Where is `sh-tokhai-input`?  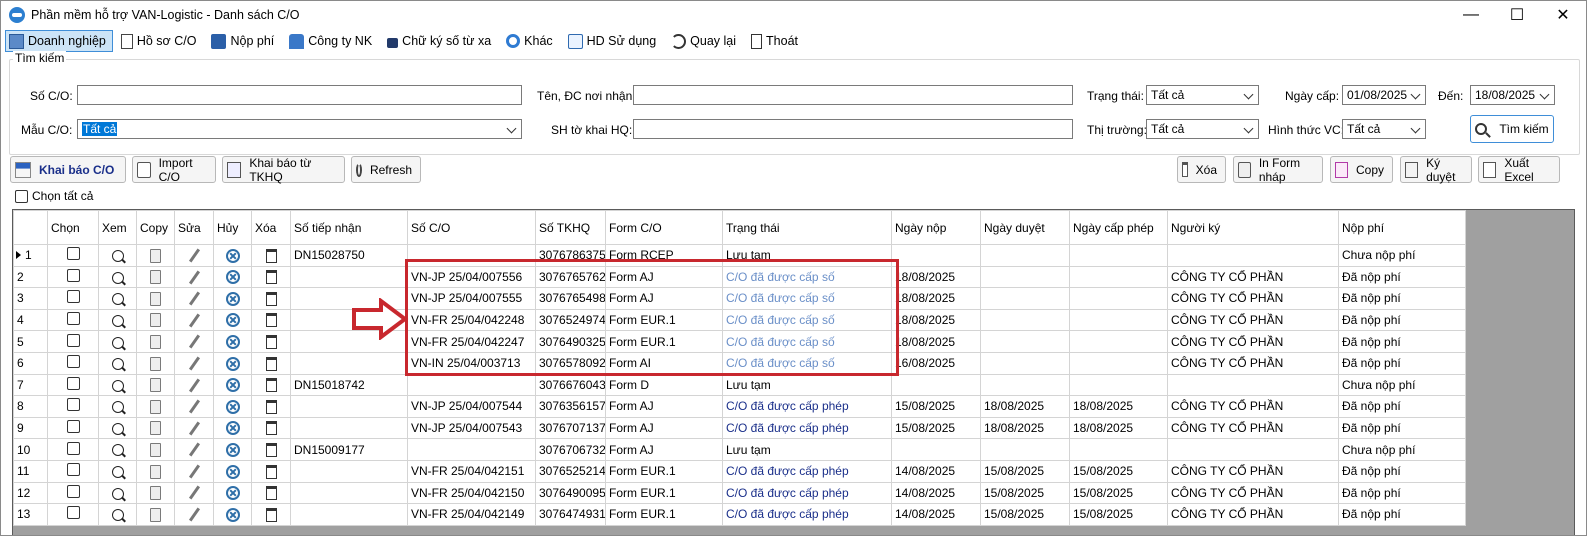
sh-tokhai-input is located at coordinates (853, 129).